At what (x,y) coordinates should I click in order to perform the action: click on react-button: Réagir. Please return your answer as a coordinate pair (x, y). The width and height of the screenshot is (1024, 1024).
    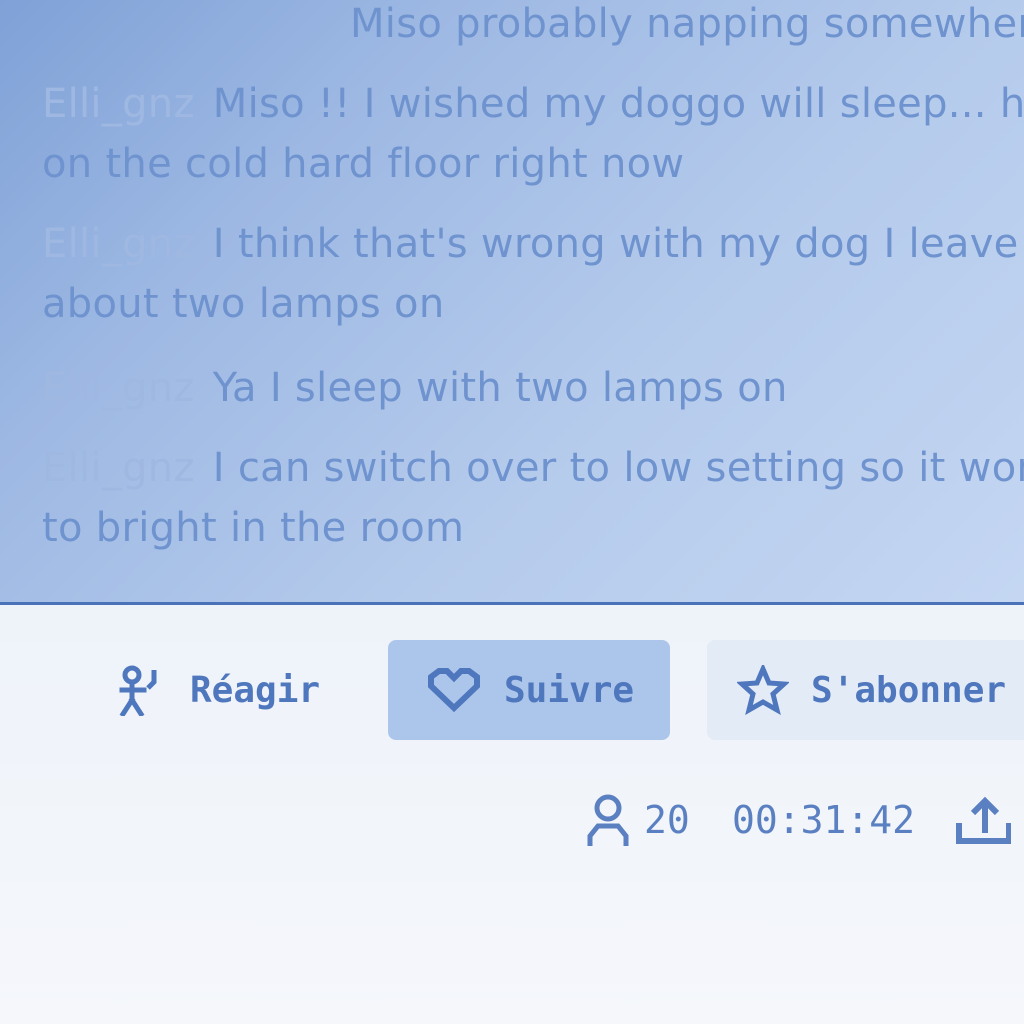
    Looking at the image, I should click on (232, 690).